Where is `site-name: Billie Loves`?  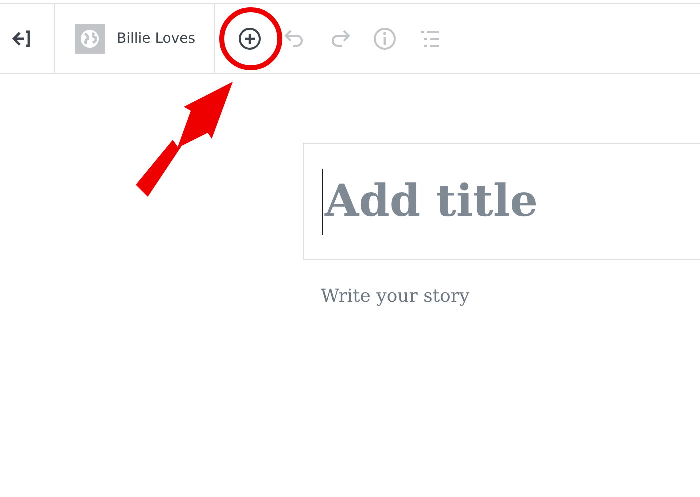
site-name: Billie Loves is located at coordinates (156, 38).